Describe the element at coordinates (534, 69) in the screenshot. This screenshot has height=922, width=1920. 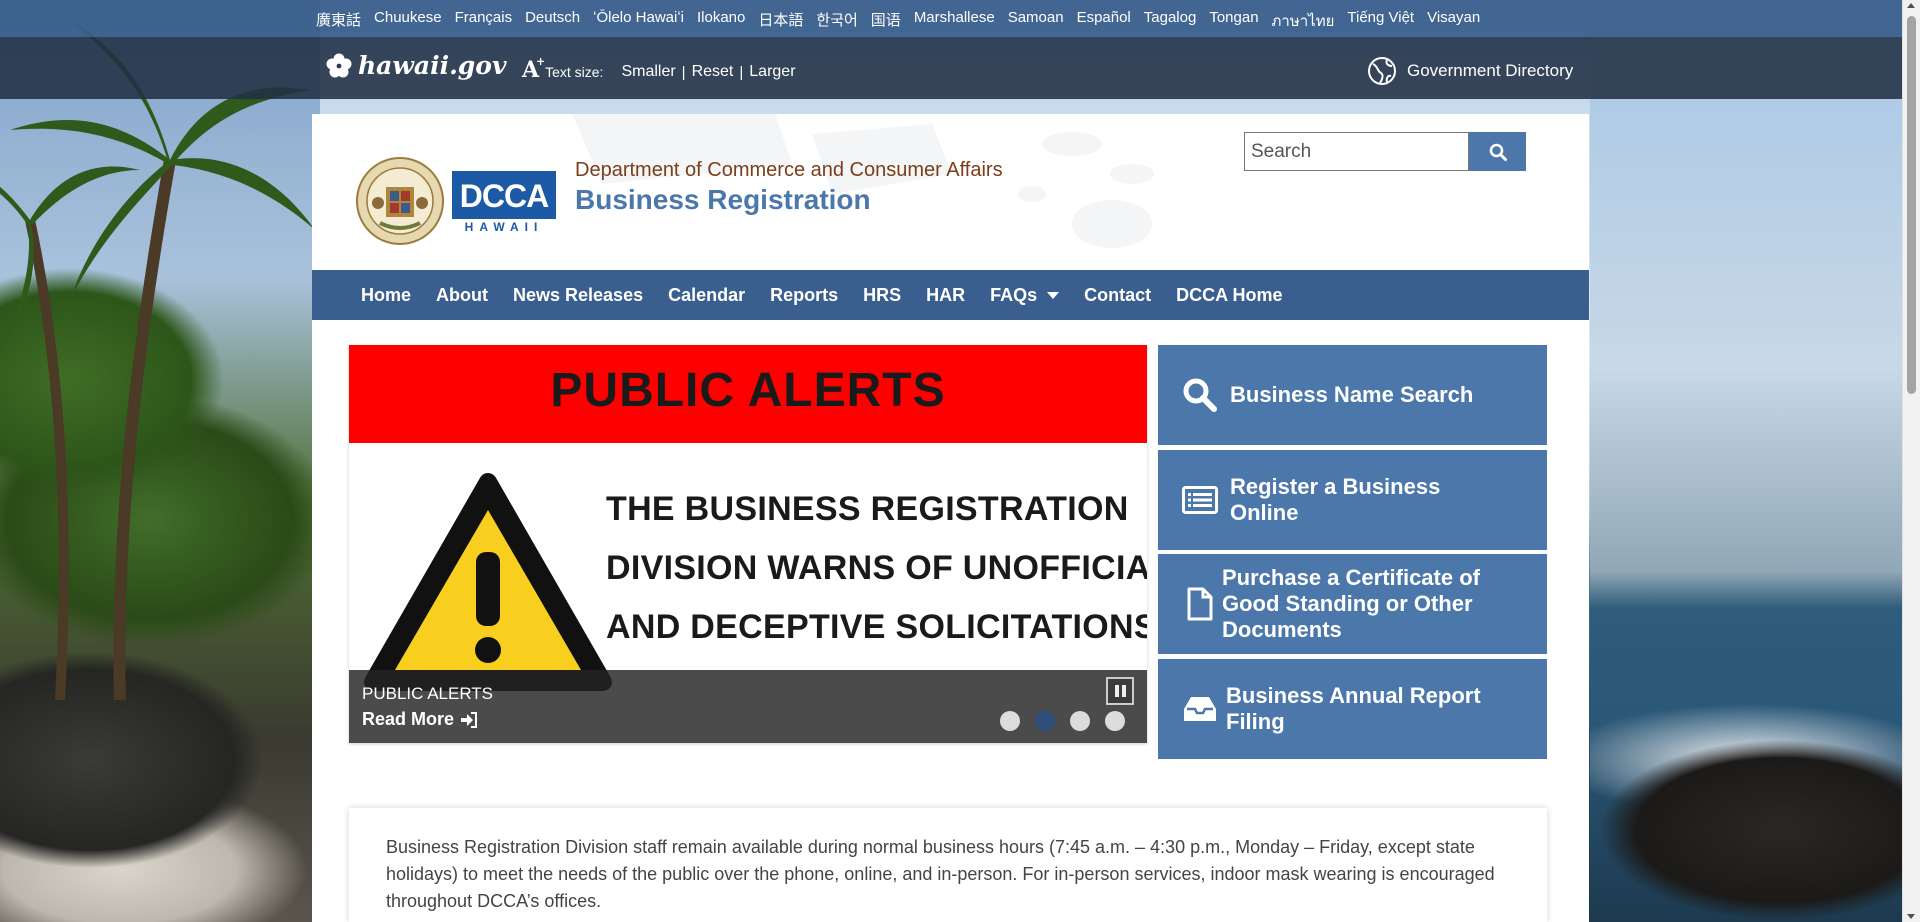
I see `text-size-icon: A +` at that location.